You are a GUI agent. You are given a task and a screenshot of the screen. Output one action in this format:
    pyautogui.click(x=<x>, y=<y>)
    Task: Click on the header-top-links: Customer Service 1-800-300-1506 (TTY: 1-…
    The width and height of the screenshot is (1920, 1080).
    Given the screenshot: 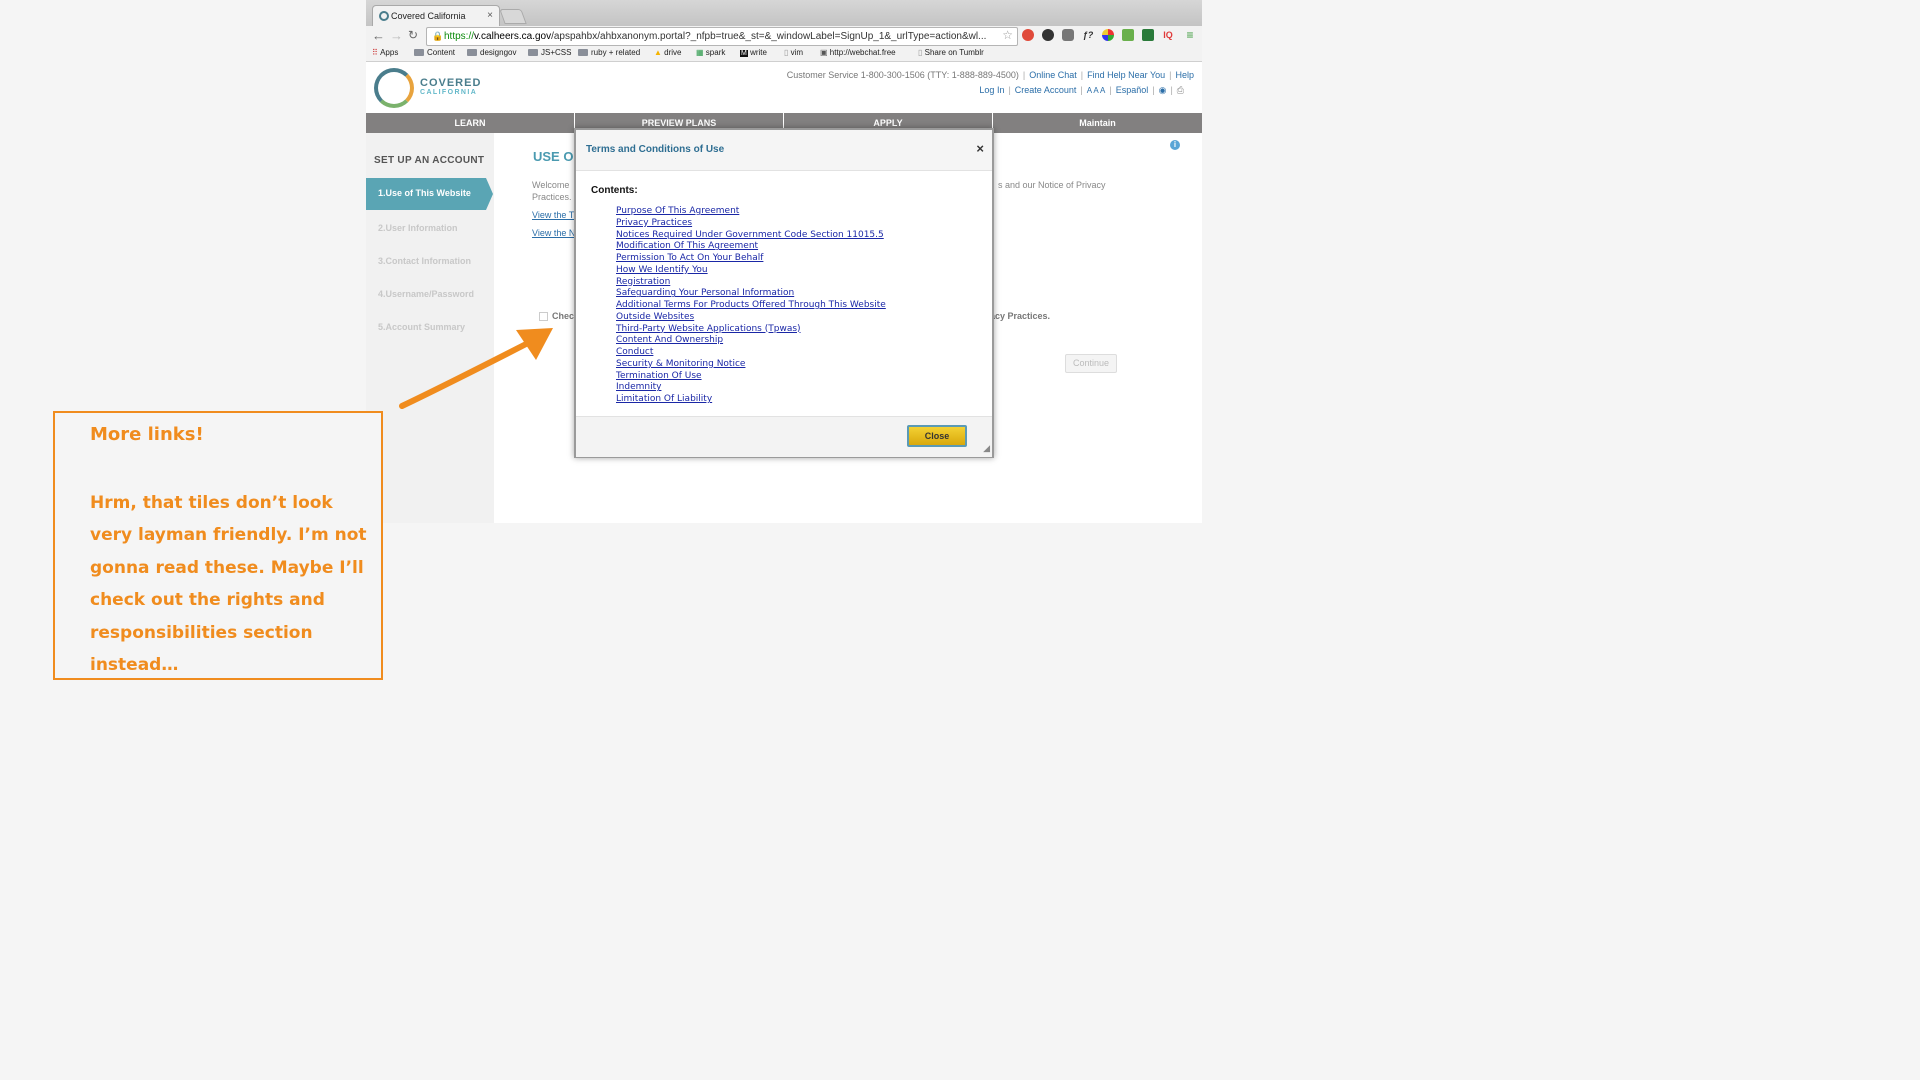 What is the action you would take?
    pyautogui.click(x=990, y=75)
    